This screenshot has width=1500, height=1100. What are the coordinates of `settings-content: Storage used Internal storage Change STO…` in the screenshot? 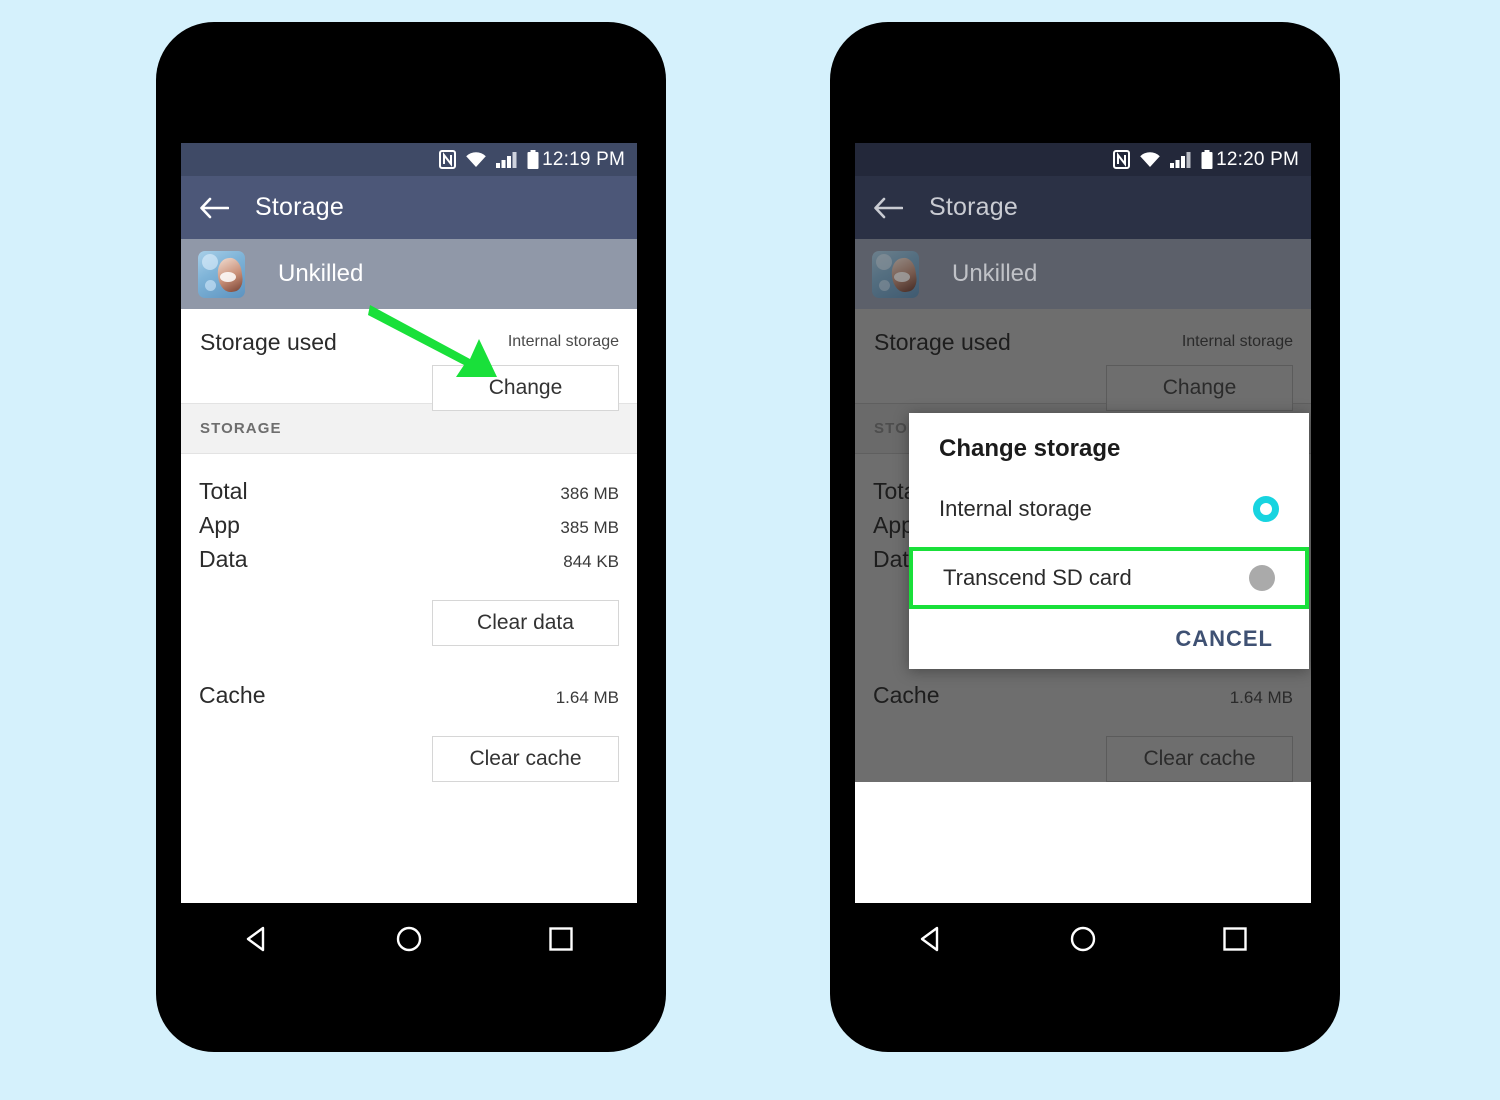 It's located at (409, 545).